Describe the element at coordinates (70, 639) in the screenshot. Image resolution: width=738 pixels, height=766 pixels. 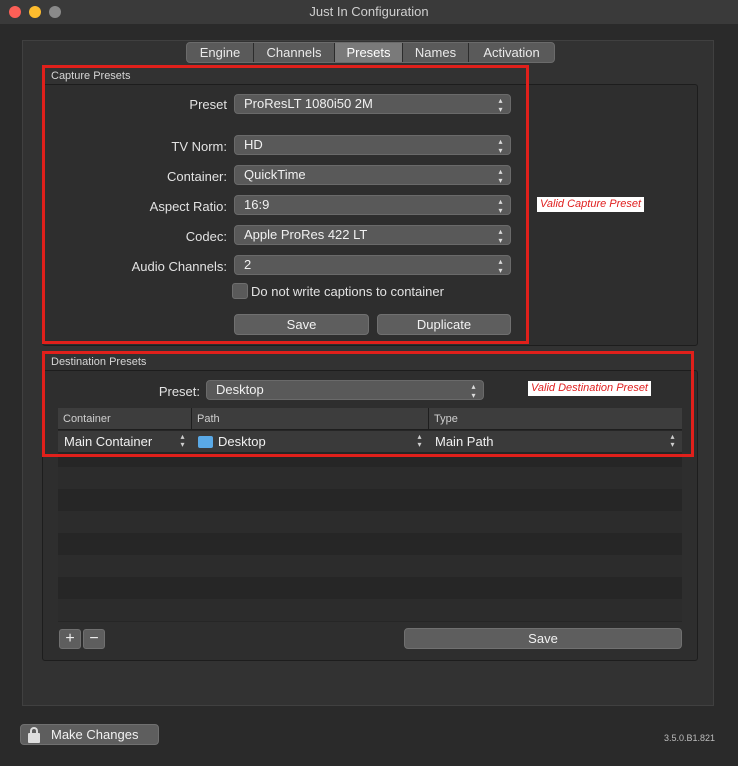
I see `add-row-button: +` at that location.